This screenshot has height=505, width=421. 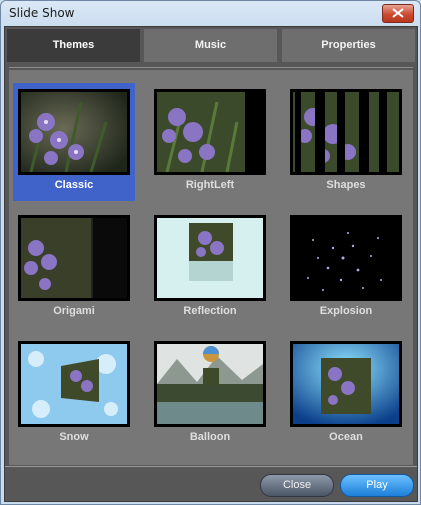 I want to click on tab-divider, so click(x=211, y=67).